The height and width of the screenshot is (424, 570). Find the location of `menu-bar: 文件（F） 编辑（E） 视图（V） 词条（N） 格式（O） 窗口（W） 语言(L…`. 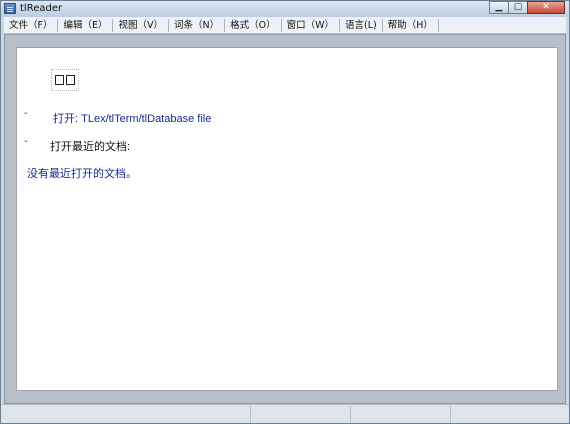

menu-bar: 文件（F） 编辑（E） 视图（V） 词条（N） 格式（O） 窗口（W） 语言(L… is located at coordinates (285, 25).